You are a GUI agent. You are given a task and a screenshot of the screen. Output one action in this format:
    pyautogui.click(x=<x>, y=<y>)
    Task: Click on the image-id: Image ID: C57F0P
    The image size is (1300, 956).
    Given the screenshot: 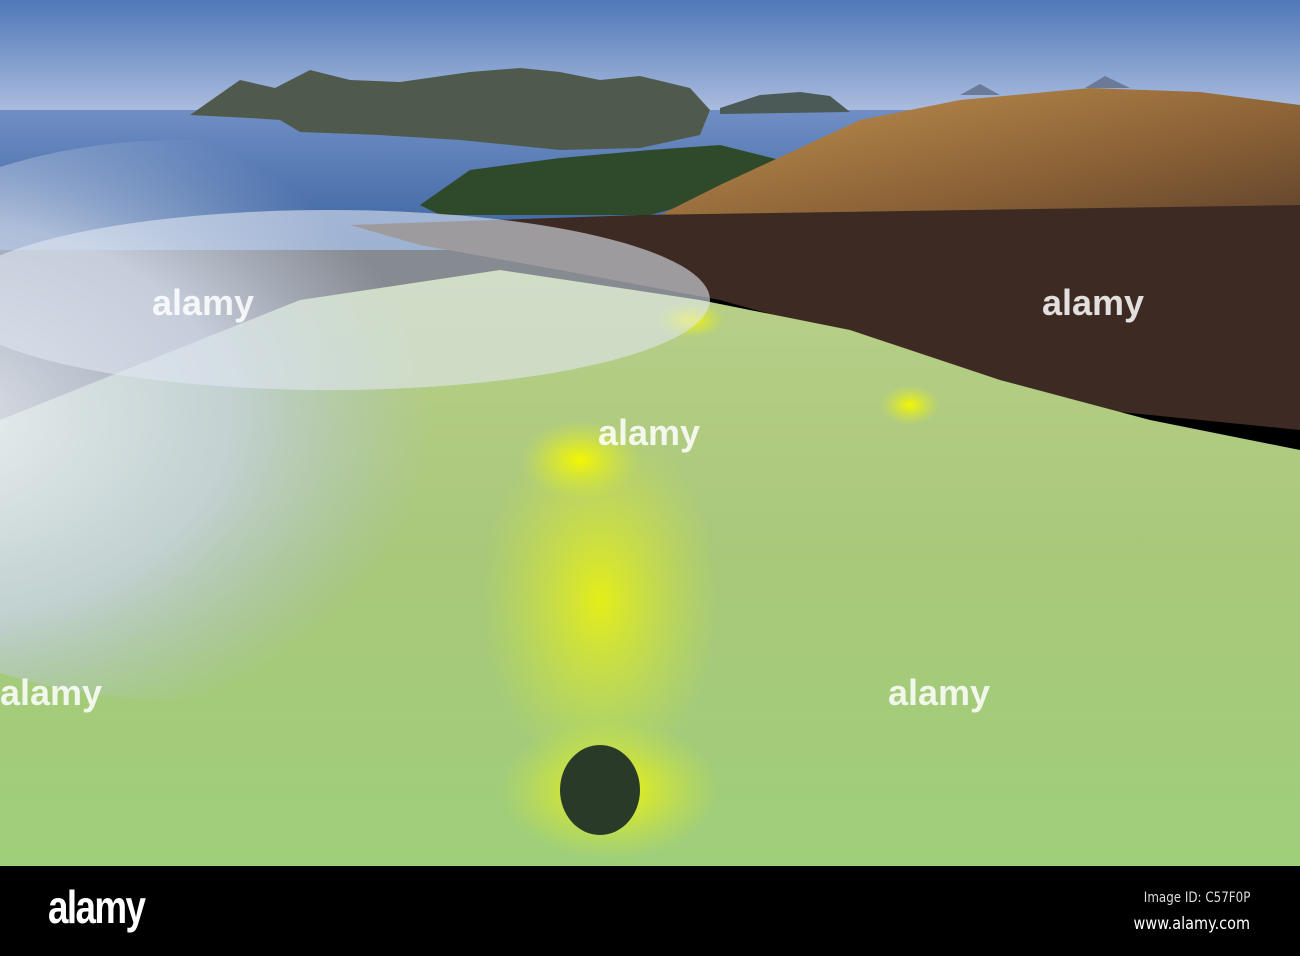 What is the action you would take?
    pyautogui.click(x=1196, y=898)
    